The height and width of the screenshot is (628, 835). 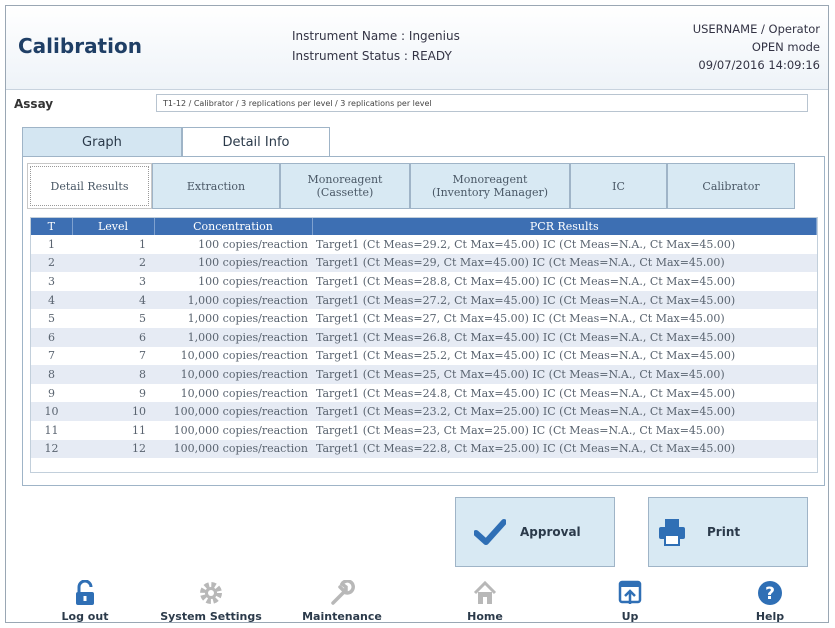 What do you see at coordinates (113, 374) in the screenshot?
I see `cell-level: 8` at bounding box center [113, 374].